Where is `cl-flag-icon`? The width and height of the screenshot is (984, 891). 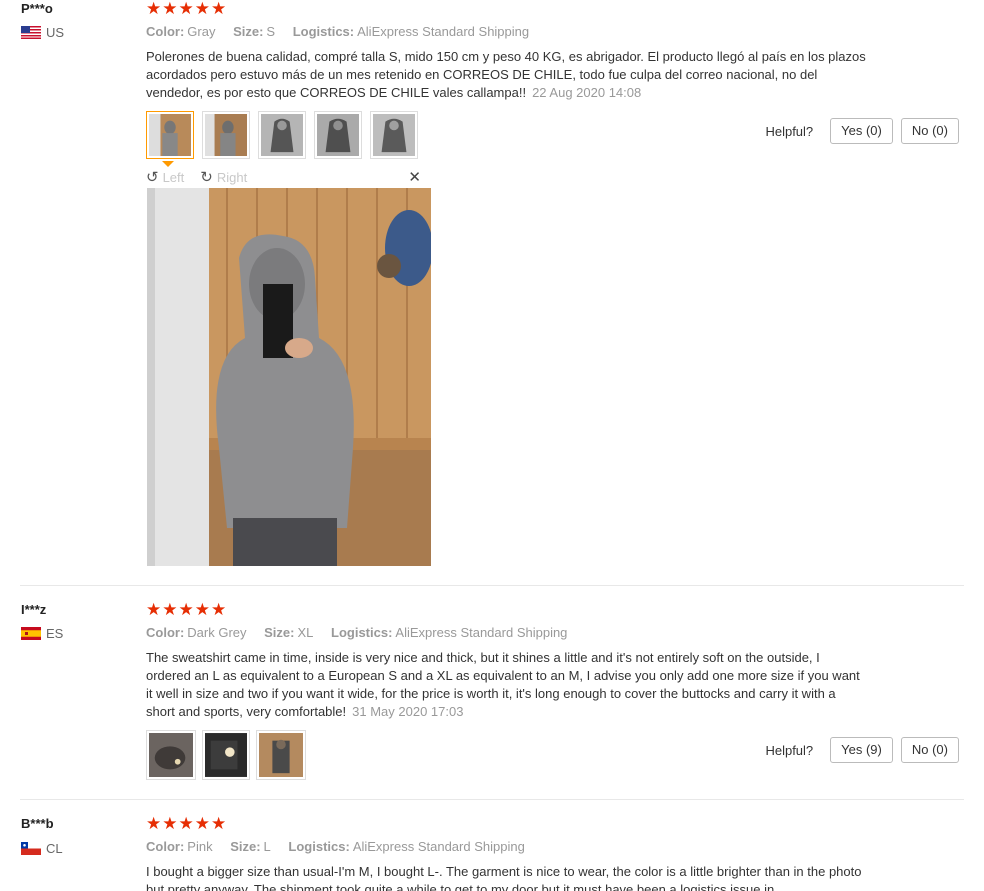 cl-flag-icon is located at coordinates (31, 848).